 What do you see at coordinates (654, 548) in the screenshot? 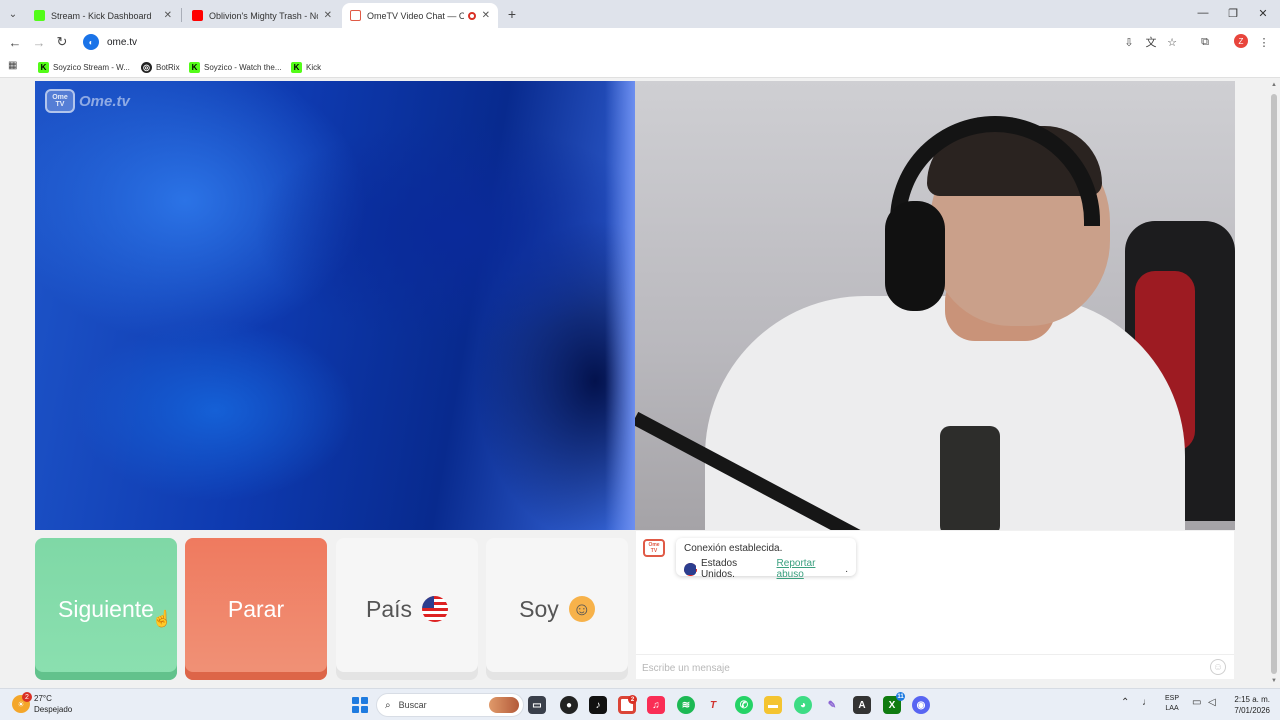
I see `ometv-avatar-icon: Ome TV` at bounding box center [654, 548].